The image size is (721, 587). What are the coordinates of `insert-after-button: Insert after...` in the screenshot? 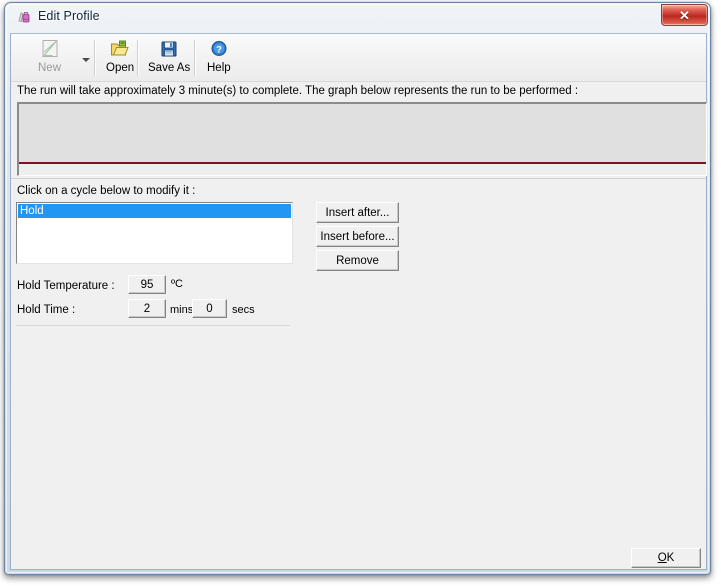 It's located at (357, 212).